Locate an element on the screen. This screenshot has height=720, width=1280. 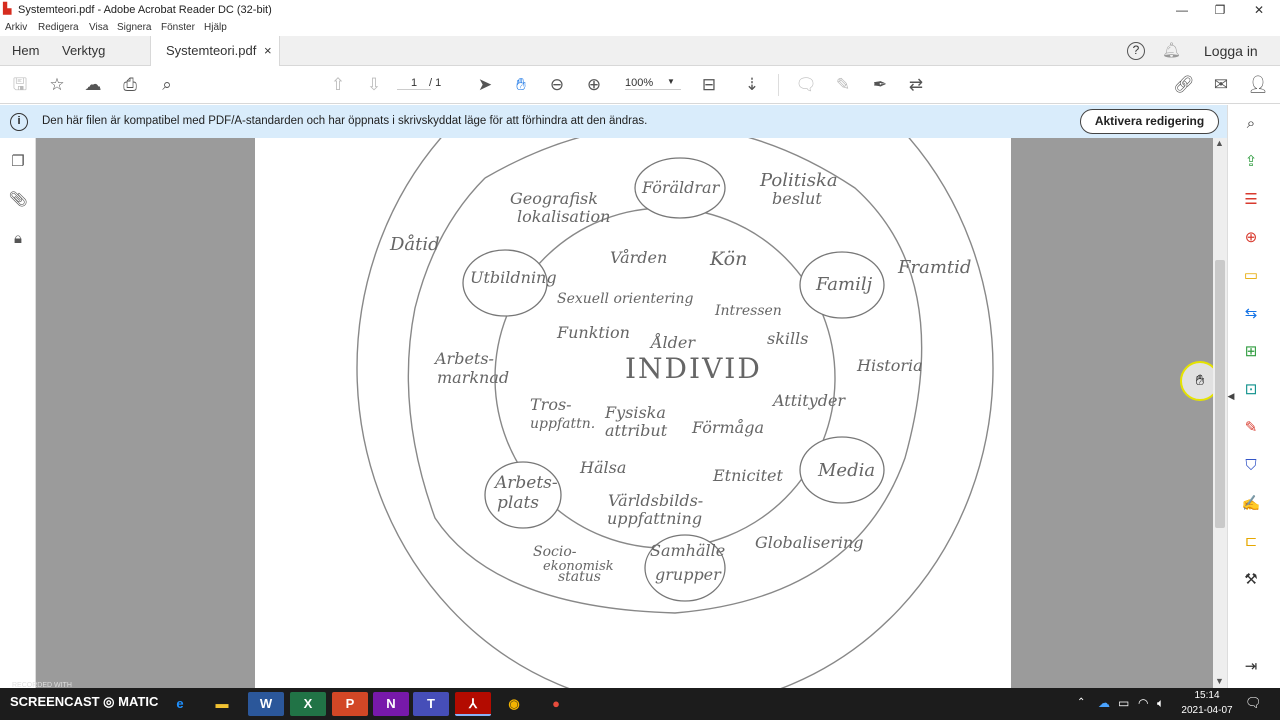
page-number-input: 1 is located at coordinates (414, 83).